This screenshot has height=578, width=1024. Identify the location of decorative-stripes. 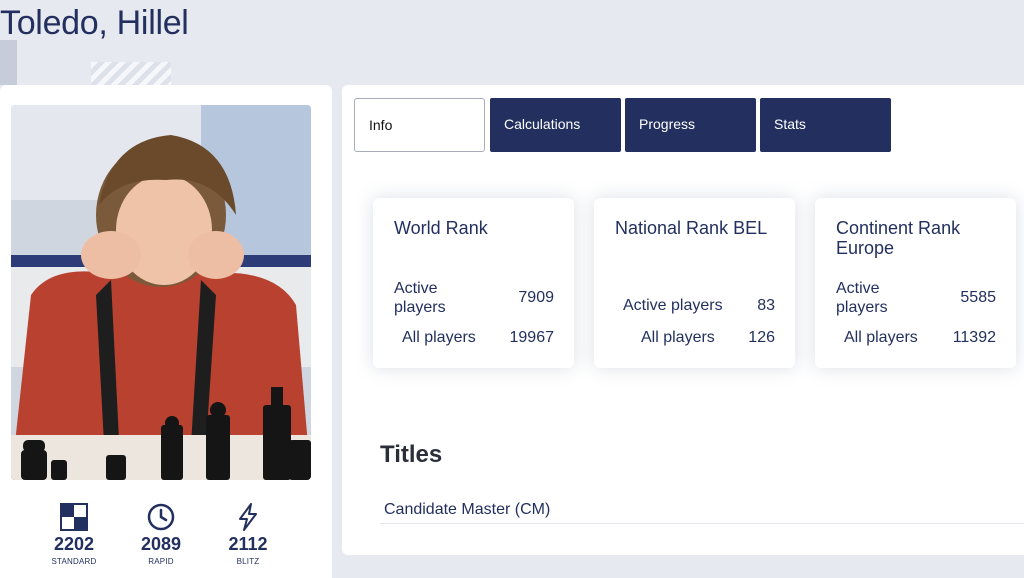
(131, 73).